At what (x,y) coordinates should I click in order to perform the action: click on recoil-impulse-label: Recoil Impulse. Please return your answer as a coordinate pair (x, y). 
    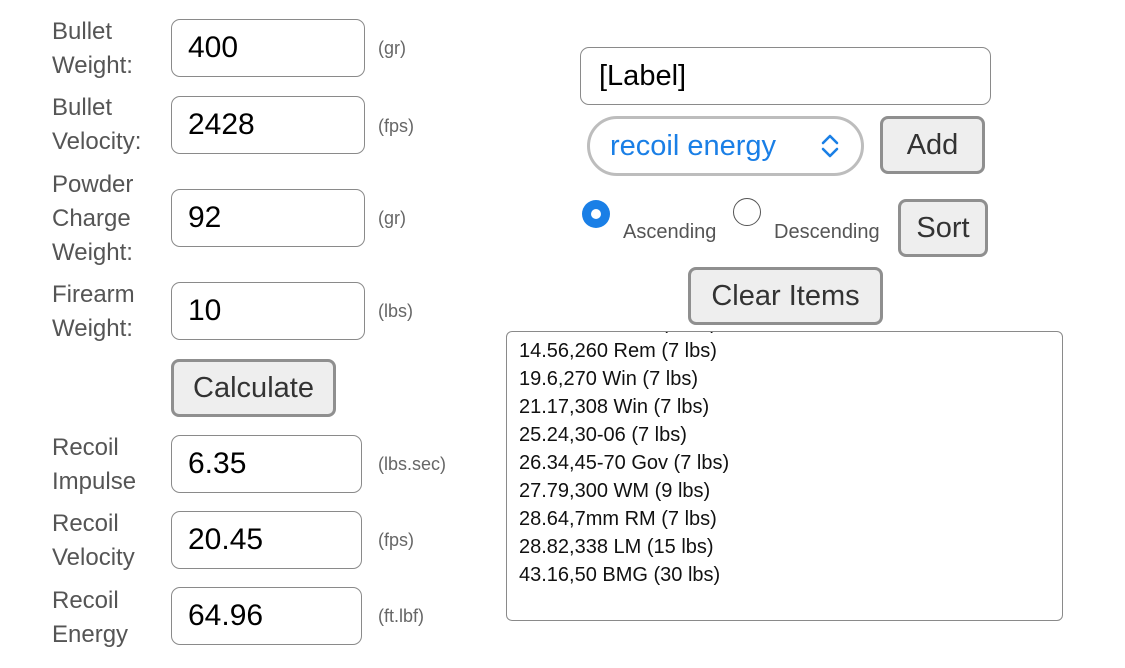
    Looking at the image, I should click on (94, 464).